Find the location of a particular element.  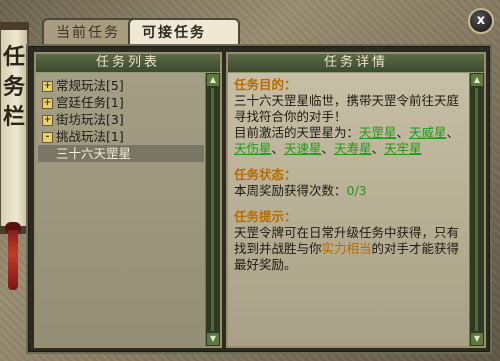

category-label: 宫廷任务[1] is located at coordinates (90, 102).